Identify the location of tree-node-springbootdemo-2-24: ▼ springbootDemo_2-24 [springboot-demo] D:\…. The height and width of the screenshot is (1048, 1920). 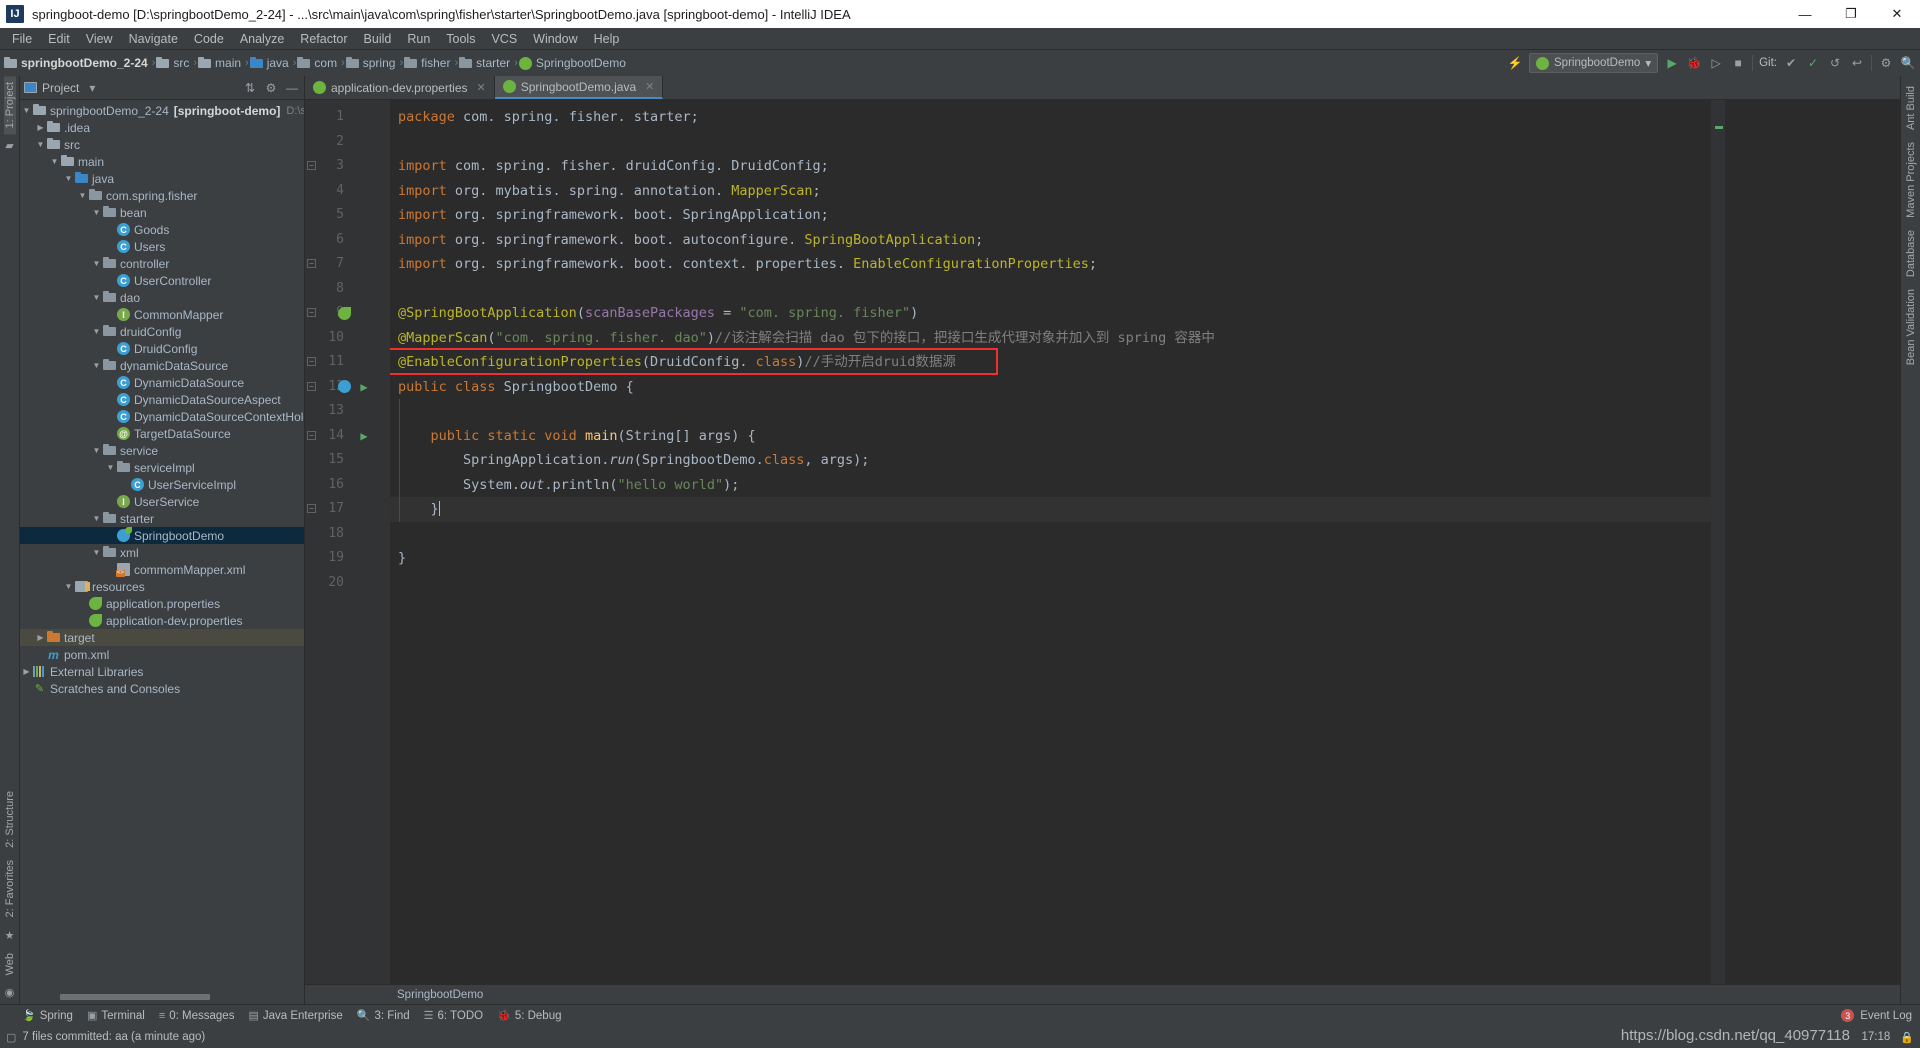
(162, 110).